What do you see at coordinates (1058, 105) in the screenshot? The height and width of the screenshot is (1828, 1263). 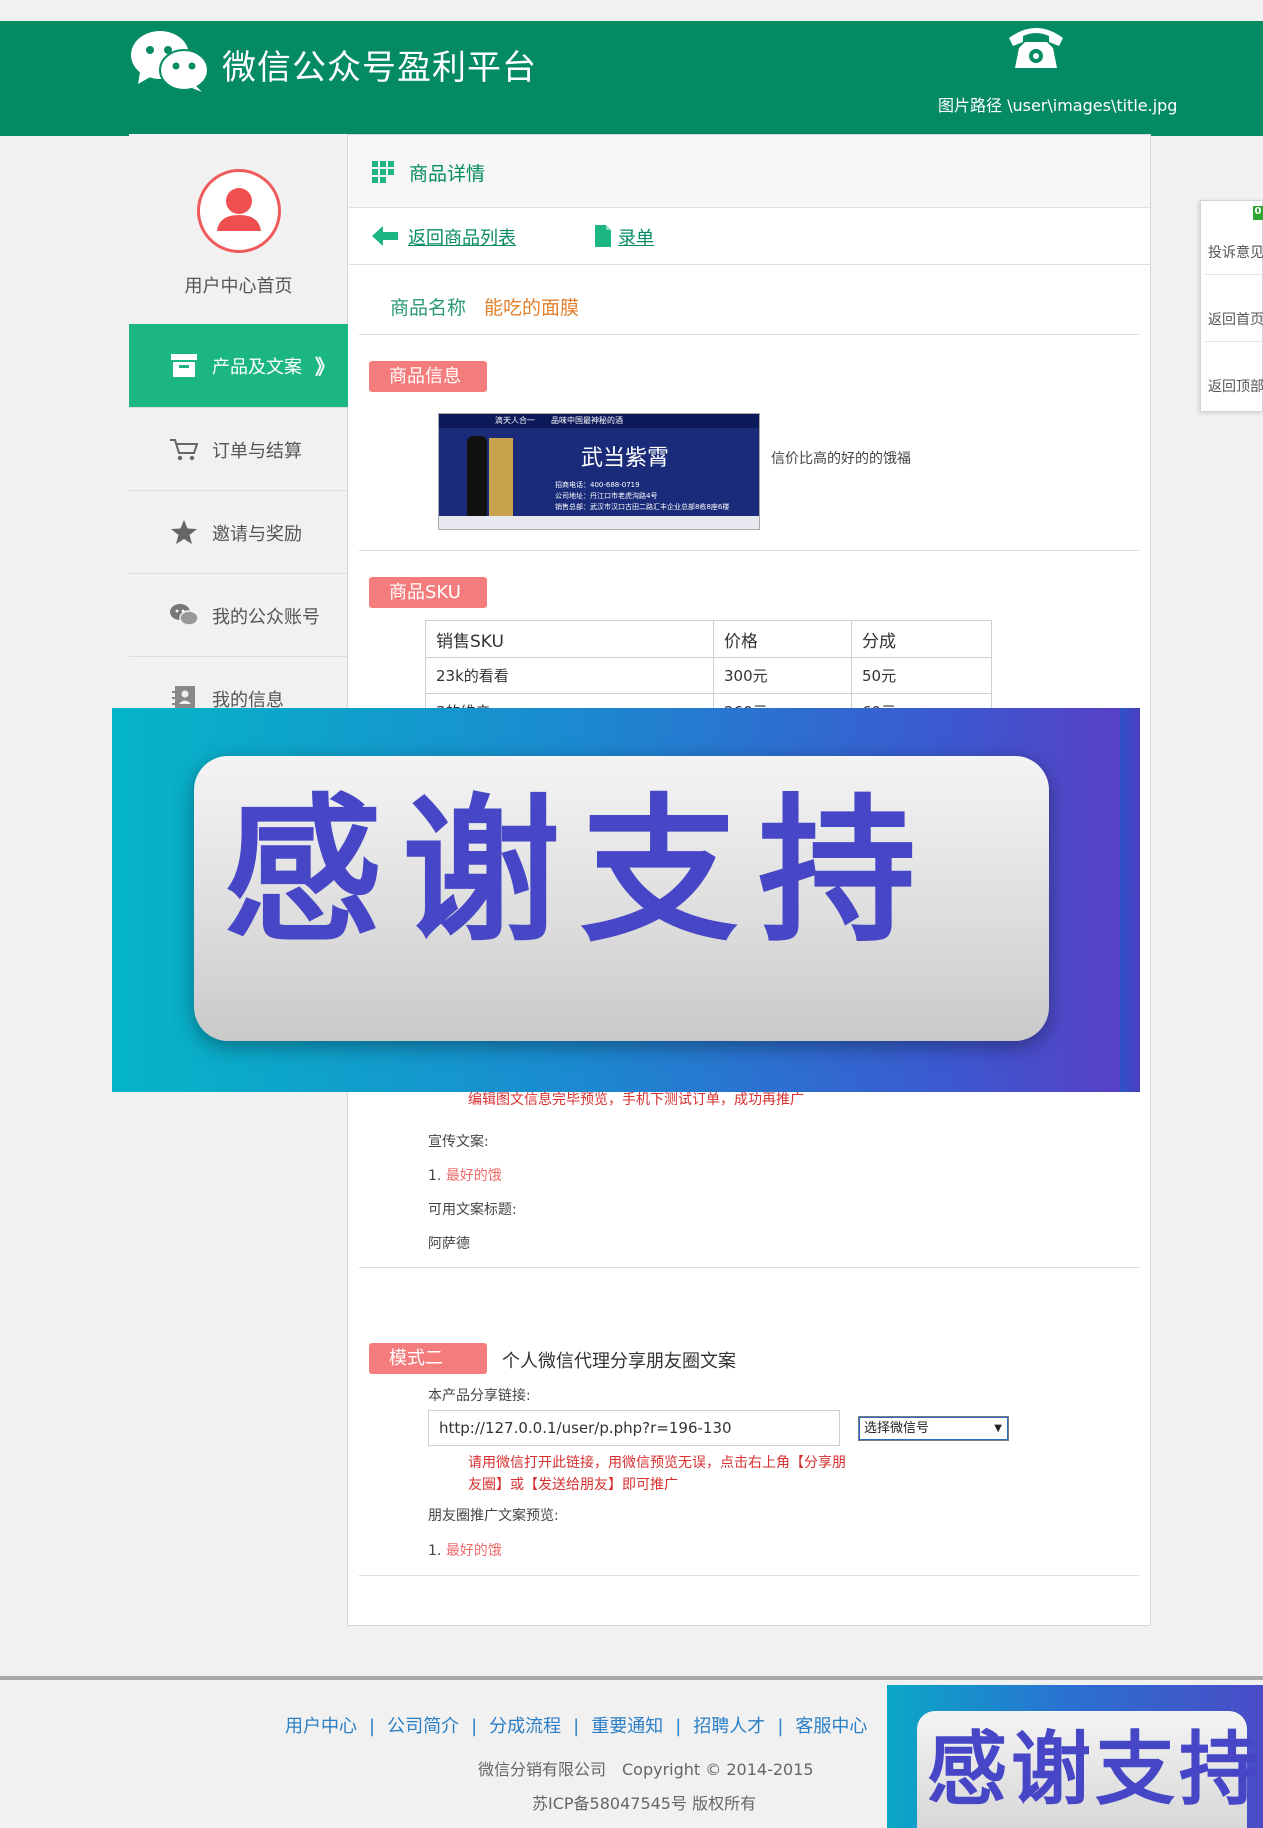 I see `image-path-text: 图片路径 \user\images\title.jpg` at bounding box center [1058, 105].